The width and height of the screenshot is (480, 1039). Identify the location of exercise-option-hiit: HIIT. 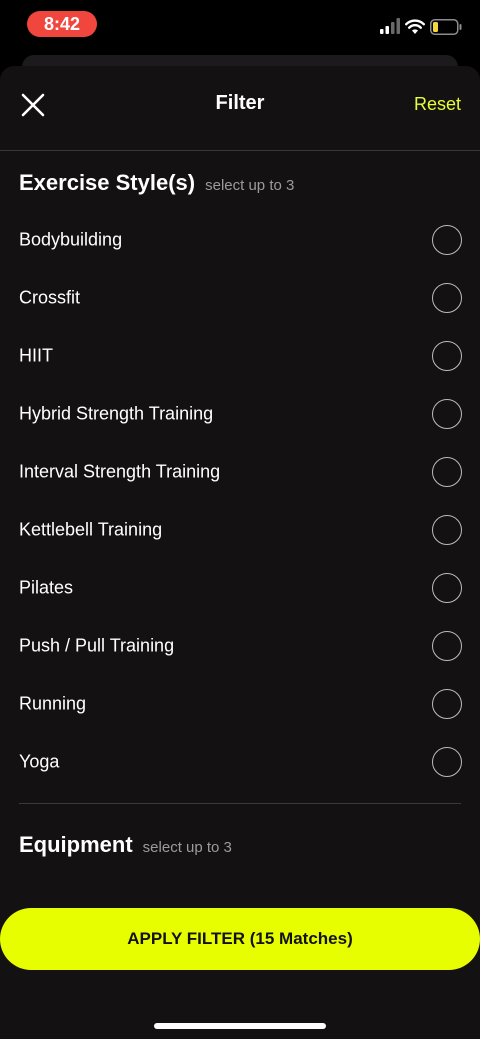
(240, 356).